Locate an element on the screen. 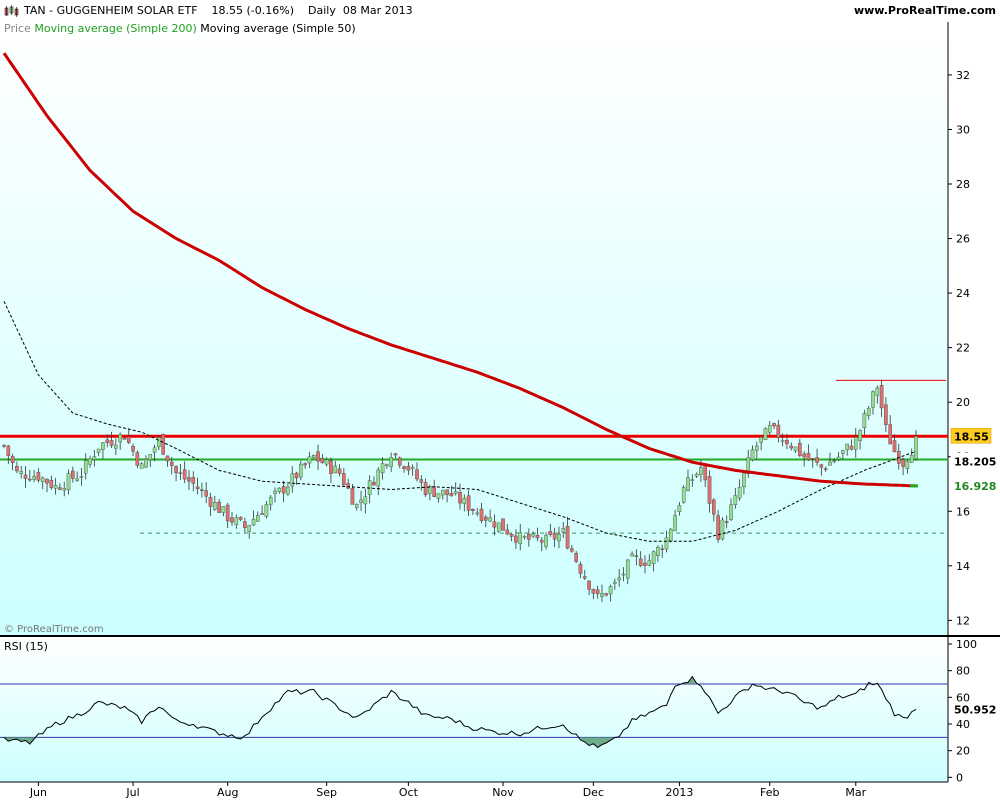 Image resolution: width=1000 pixels, height=800 pixels. date: 08 Mar 2013 is located at coordinates (377, 10).